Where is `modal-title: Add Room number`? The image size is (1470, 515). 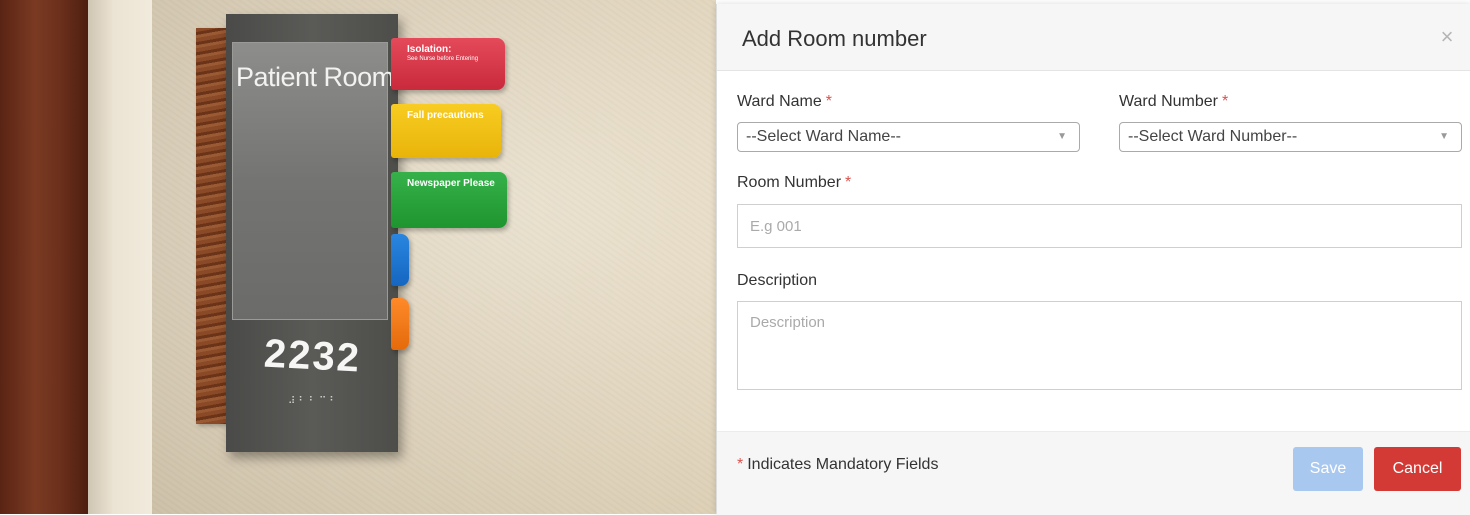
modal-title: Add Room number is located at coordinates (834, 38).